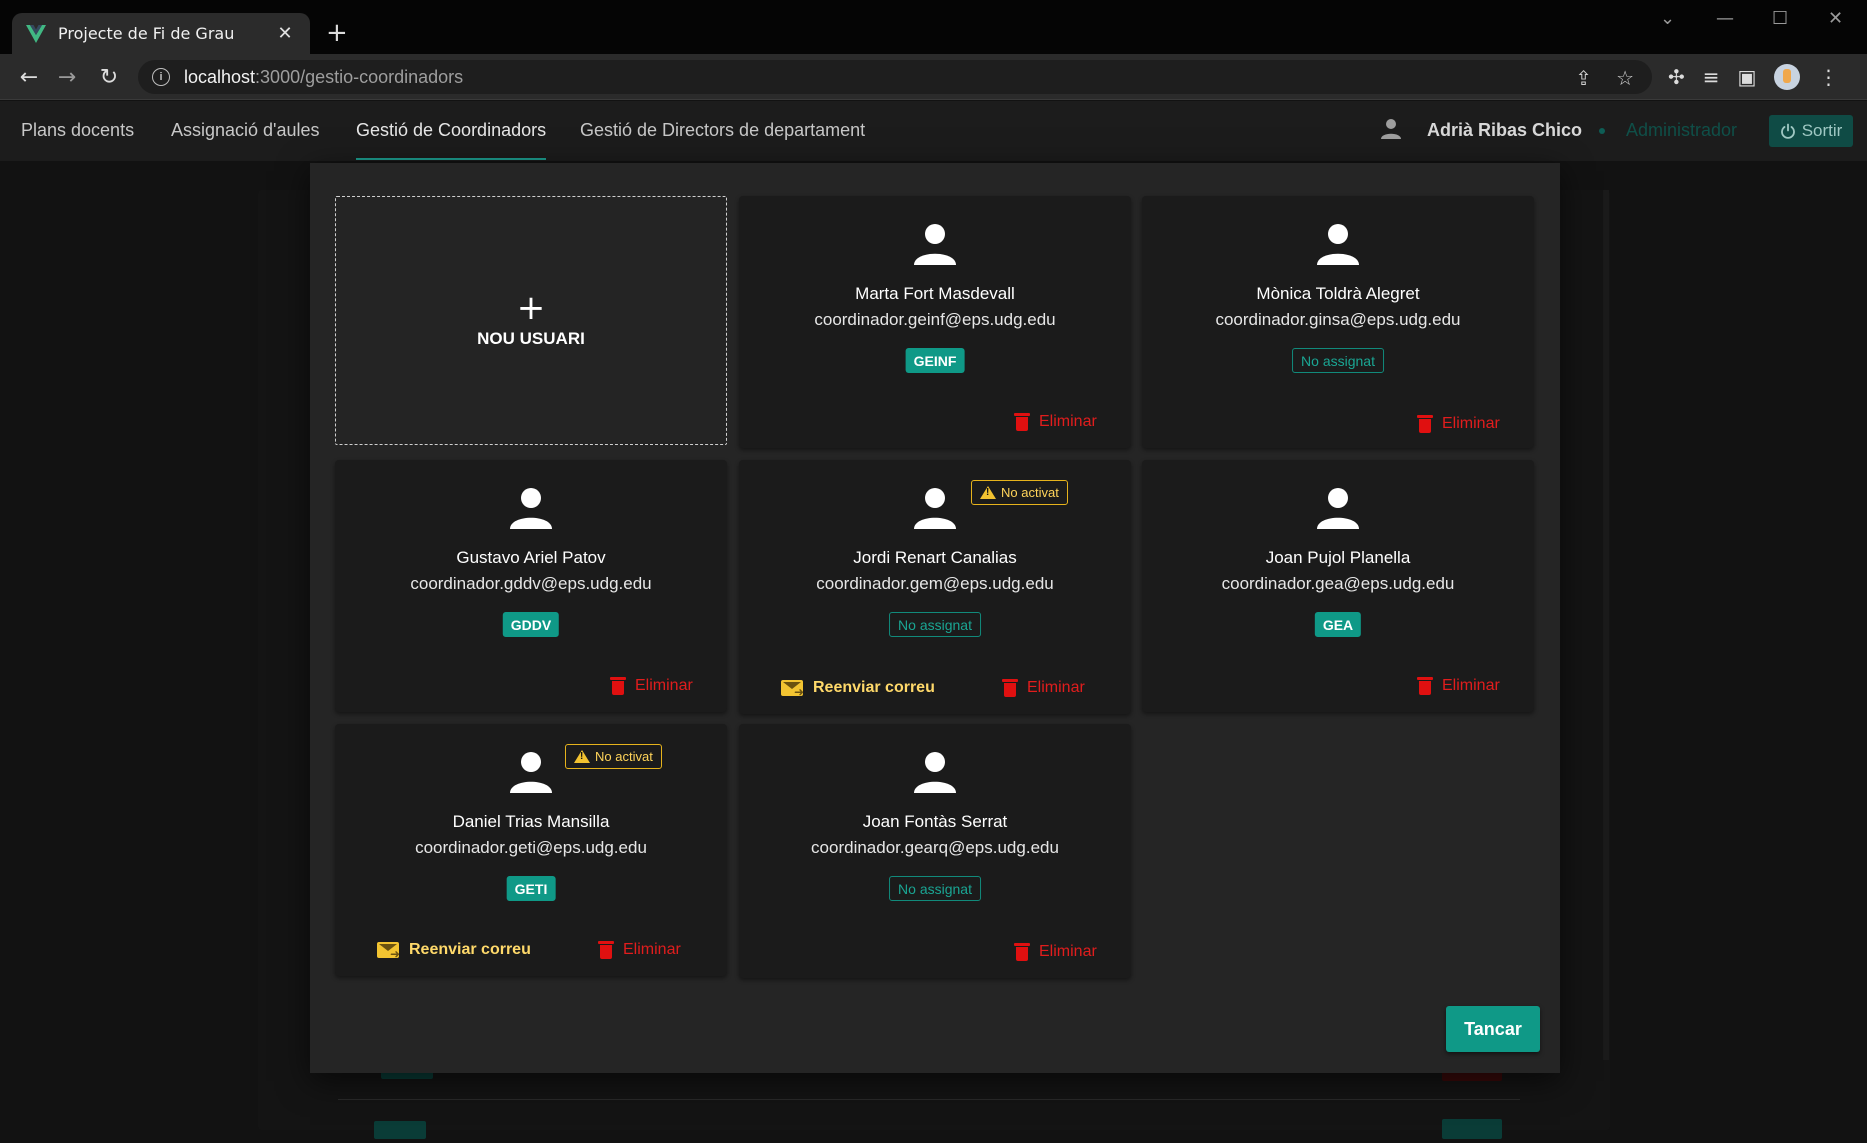  Describe the element at coordinates (161, 77) in the screenshot. I see `site-info-icon: i` at that location.